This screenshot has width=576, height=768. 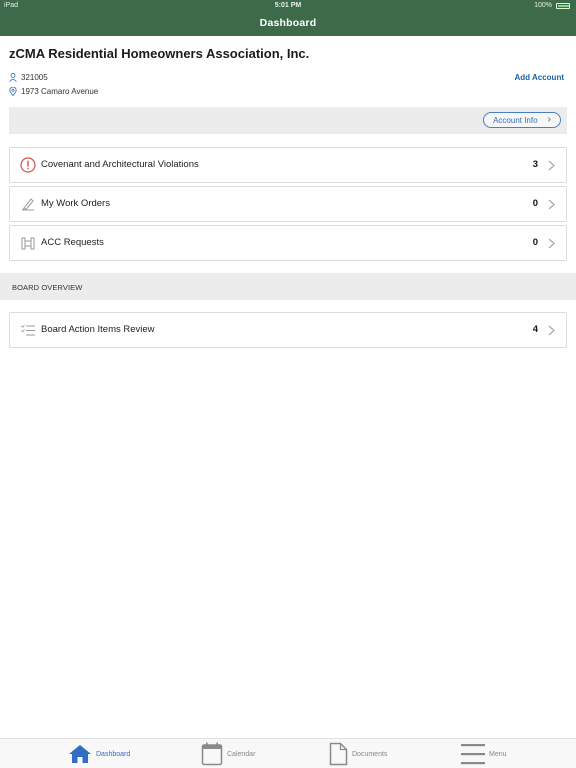 I want to click on card-board-action-items: Board Action Items Review 4, so click(x=288, y=330).